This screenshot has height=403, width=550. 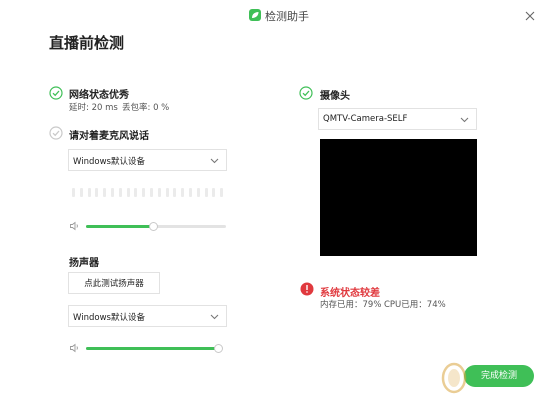 I want to click on microphone-volume-fill, so click(x=120, y=226).